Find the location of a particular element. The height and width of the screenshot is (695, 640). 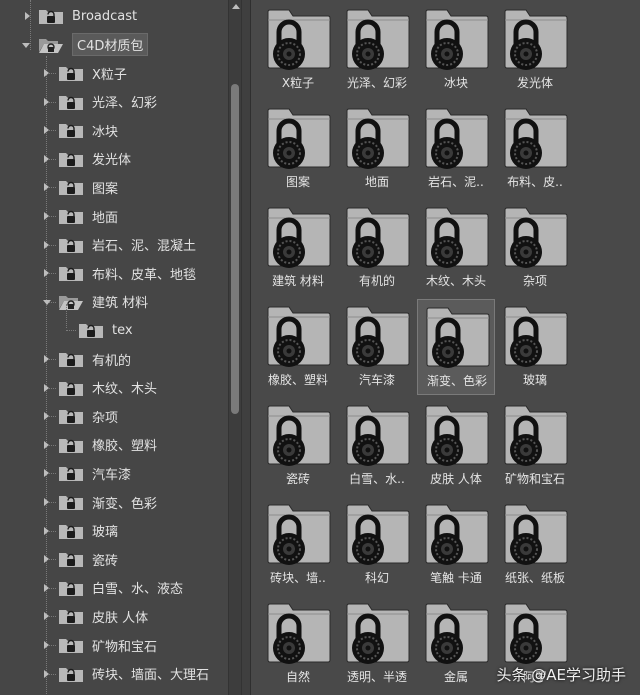

tree-item-label: 光泽、幻彩 is located at coordinates (125, 104).